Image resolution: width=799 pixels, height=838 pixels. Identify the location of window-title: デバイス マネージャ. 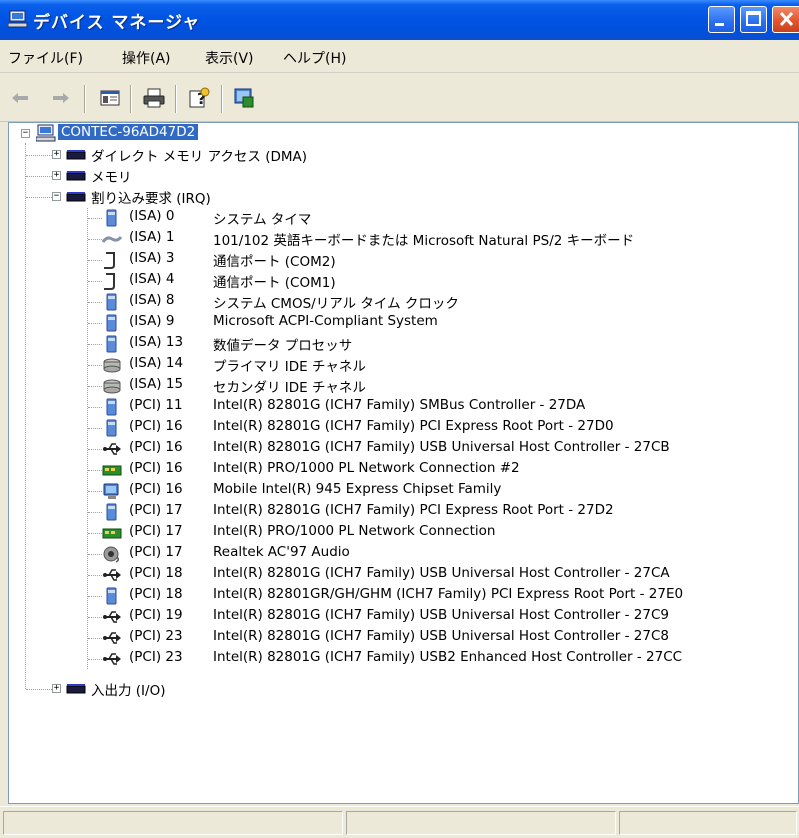
(117, 23).